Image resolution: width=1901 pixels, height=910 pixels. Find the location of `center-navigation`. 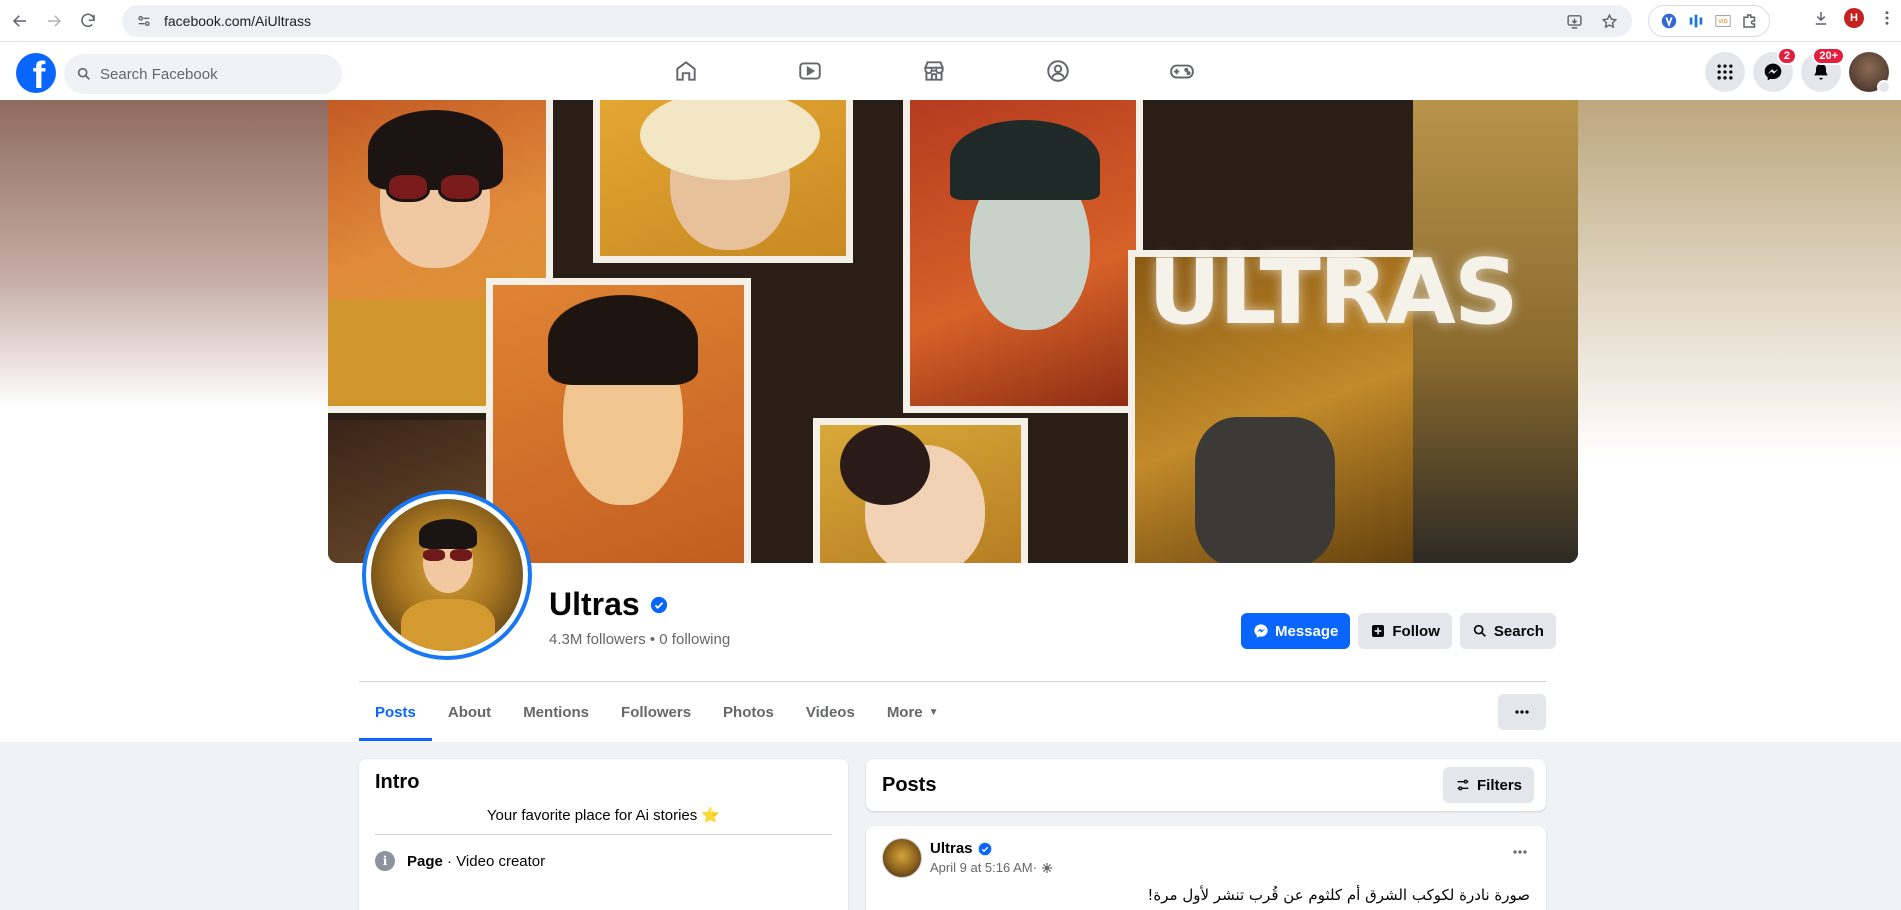

center-navigation is located at coordinates (940, 71).